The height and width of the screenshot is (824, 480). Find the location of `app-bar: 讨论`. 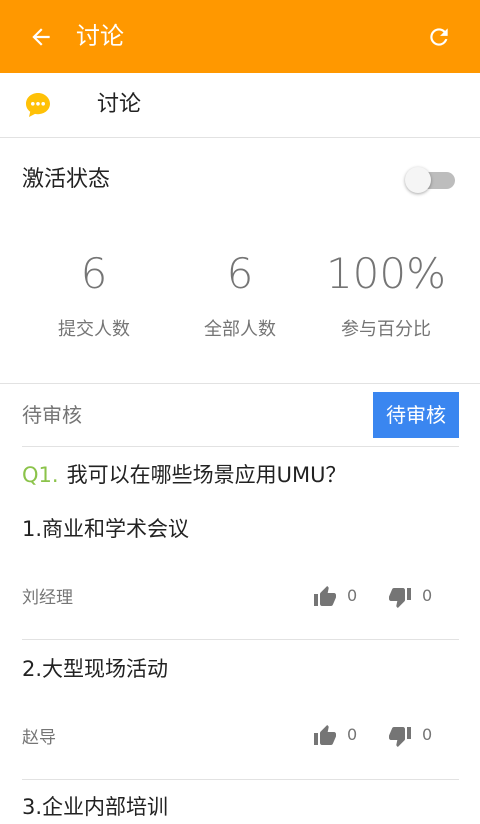

app-bar: 讨论 is located at coordinates (240, 36).